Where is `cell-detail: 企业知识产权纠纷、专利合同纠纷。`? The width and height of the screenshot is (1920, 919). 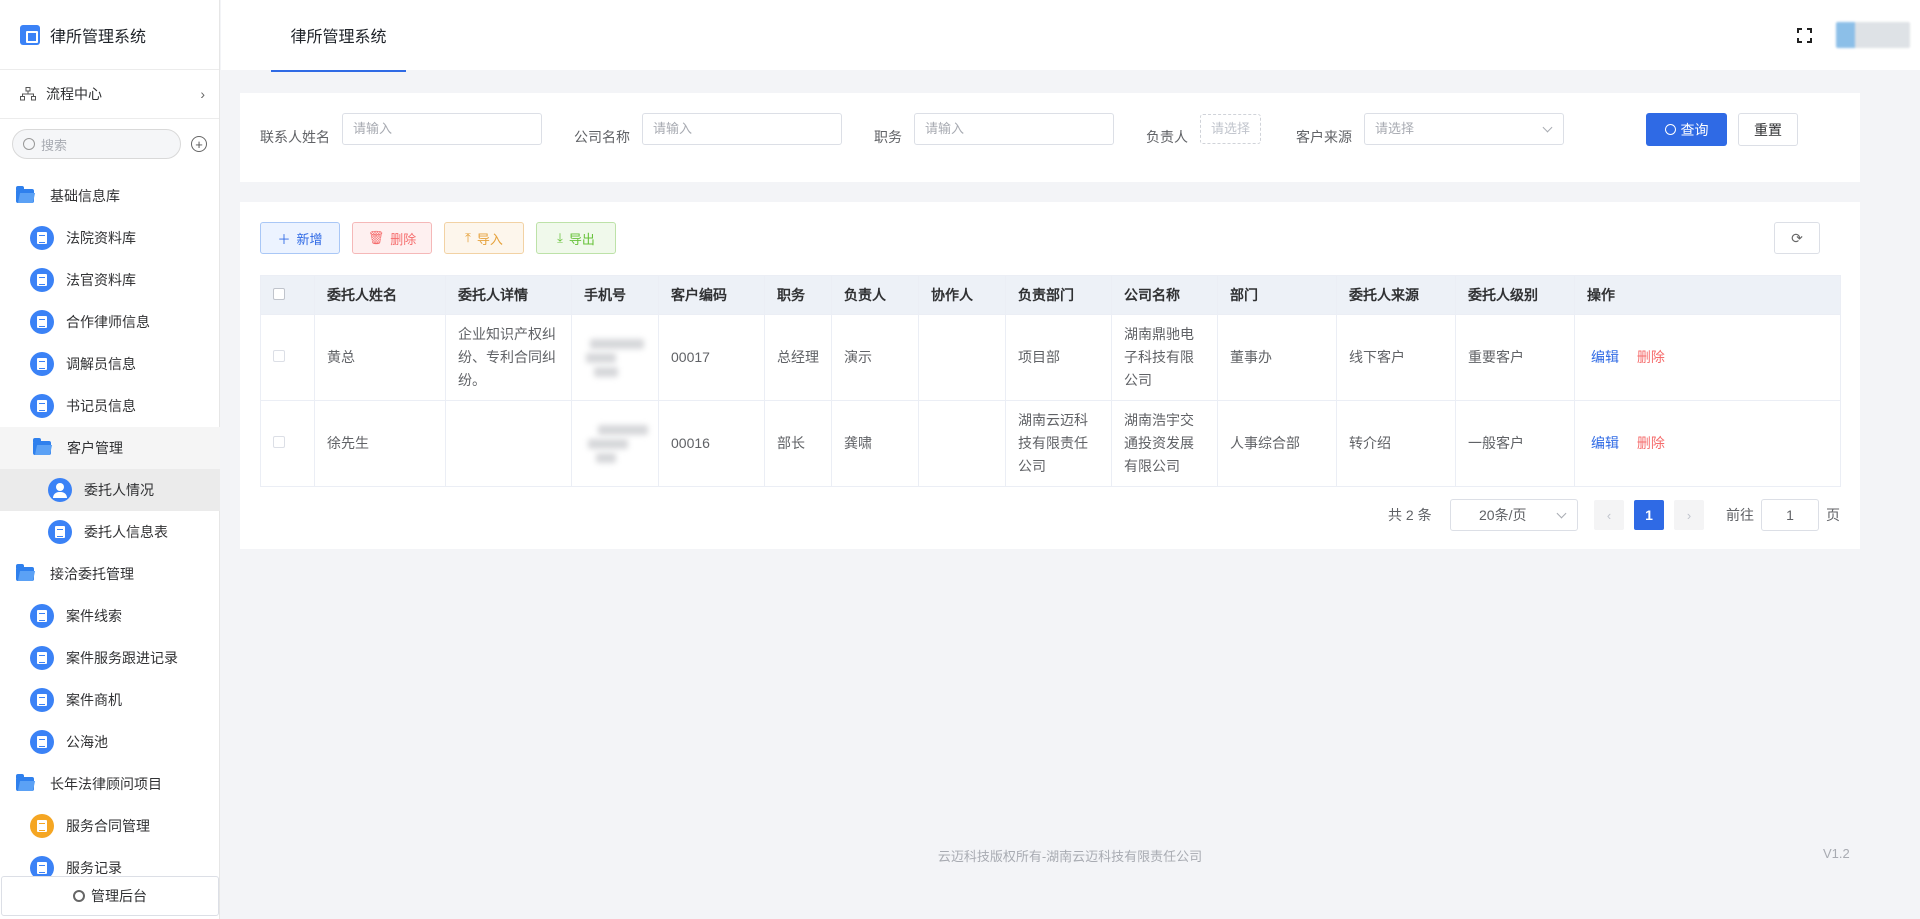
cell-detail: 企业知识产权纠纷、专利合同纠纷。 is located at coordinates (508, 357).